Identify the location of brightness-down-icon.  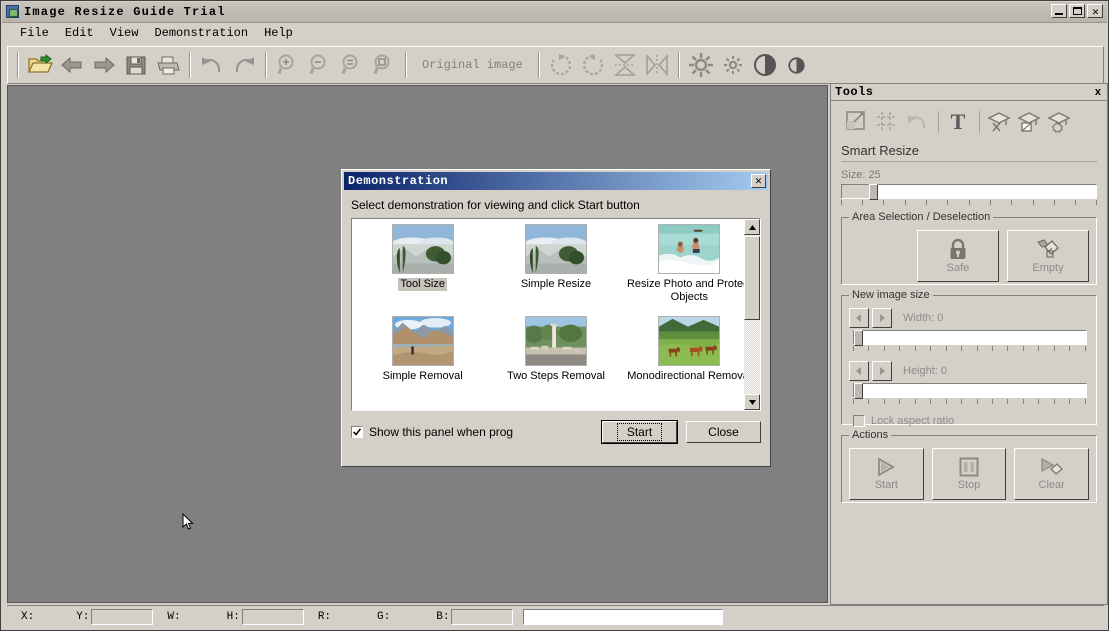
(733, 65).